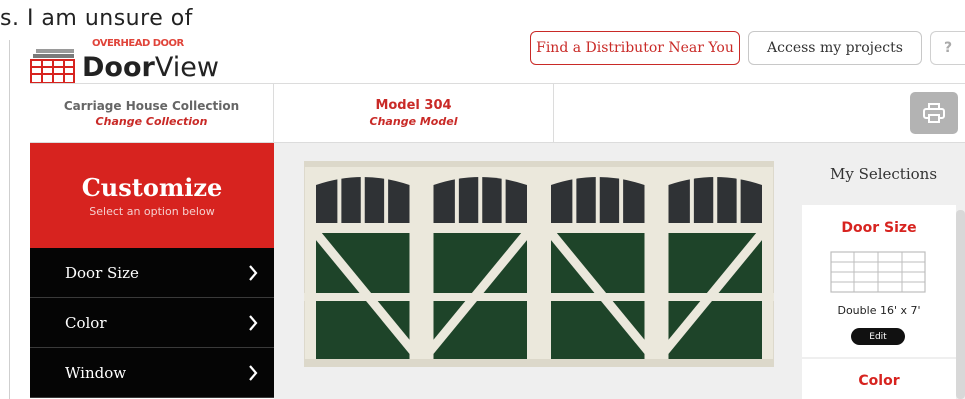  I want to click on door-bottom-trim, so click(539, 363).